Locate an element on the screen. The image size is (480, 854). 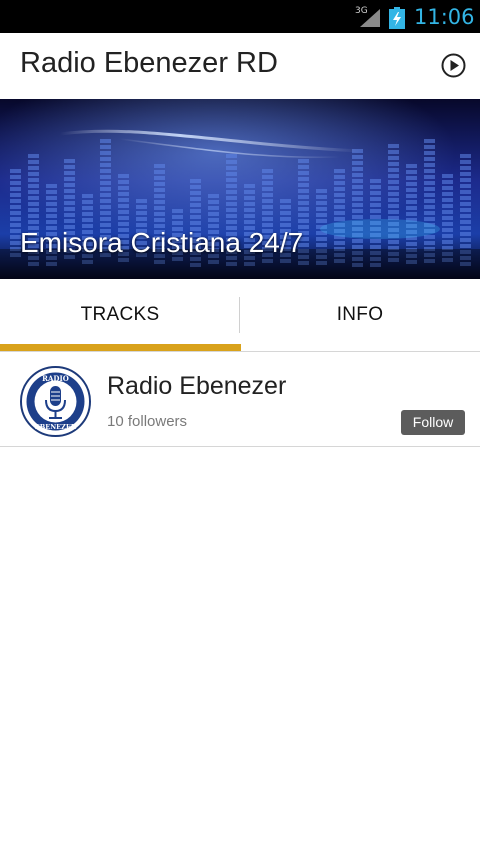
avatar-text-bottom: EBENEZER is located at coordinates (56, 427).